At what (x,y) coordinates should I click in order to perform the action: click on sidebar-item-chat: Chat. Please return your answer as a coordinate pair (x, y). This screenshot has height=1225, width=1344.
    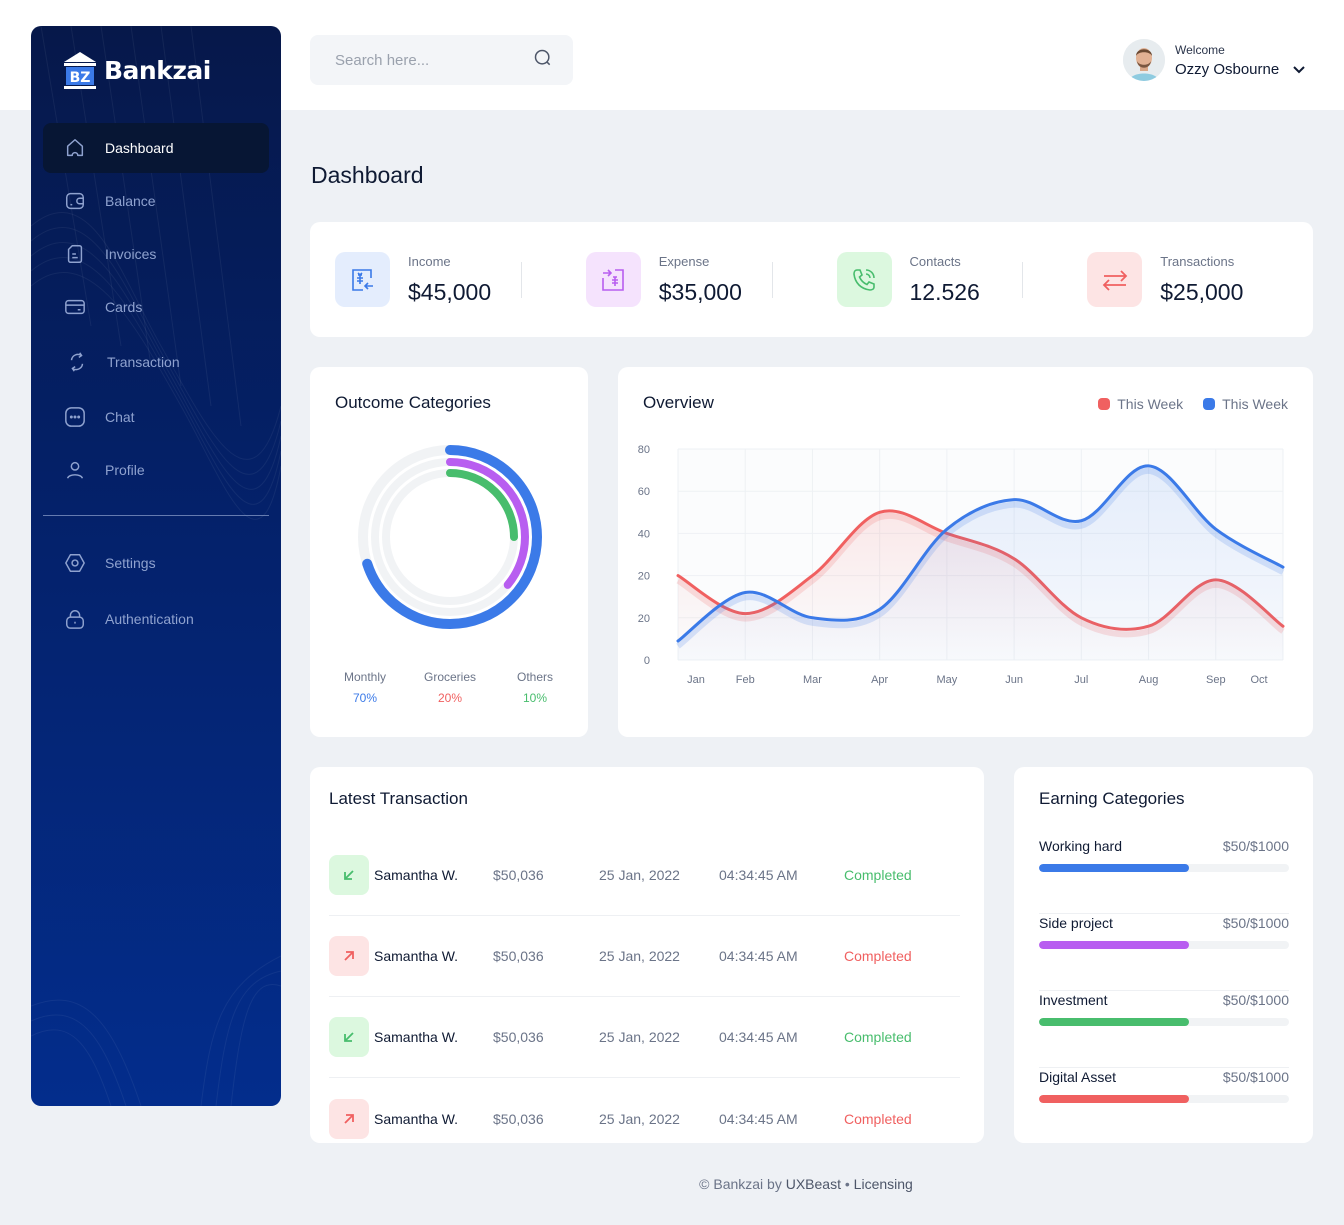
    Looking at the image, I should click on (156, 417).